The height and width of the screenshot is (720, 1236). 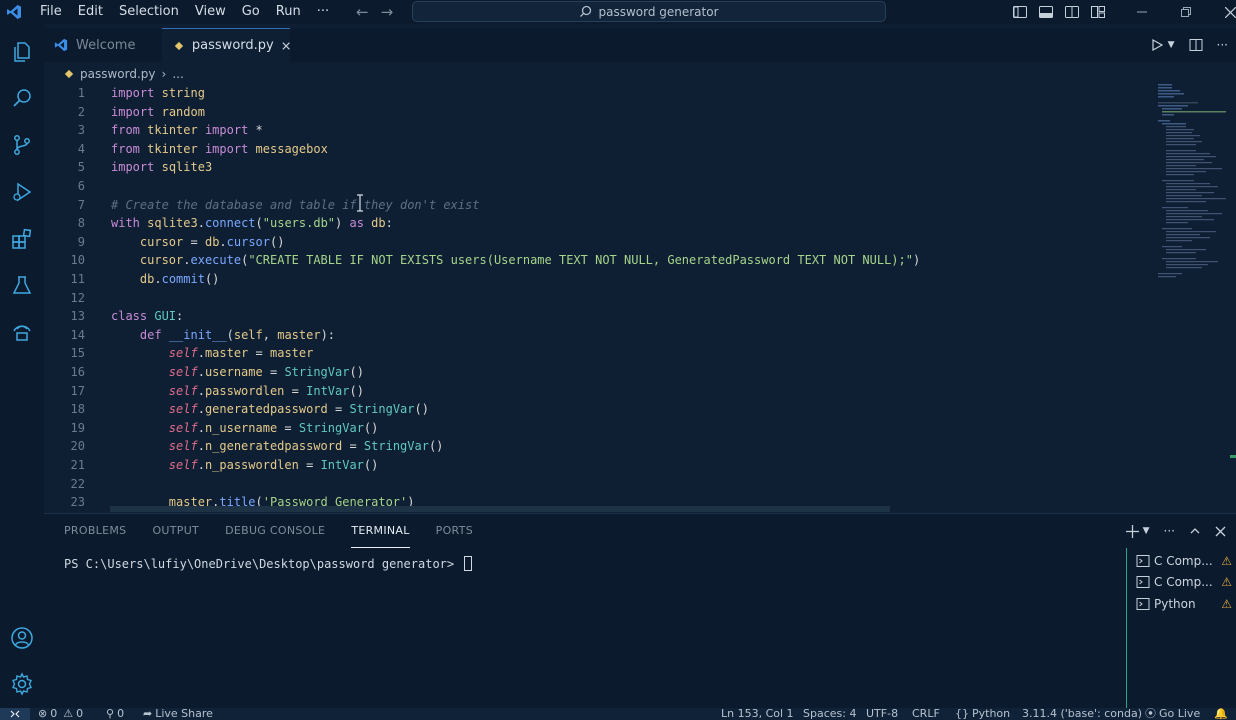 I want to click on code-line: 14 def __init__(self, master):, so click(x=598, y=335).